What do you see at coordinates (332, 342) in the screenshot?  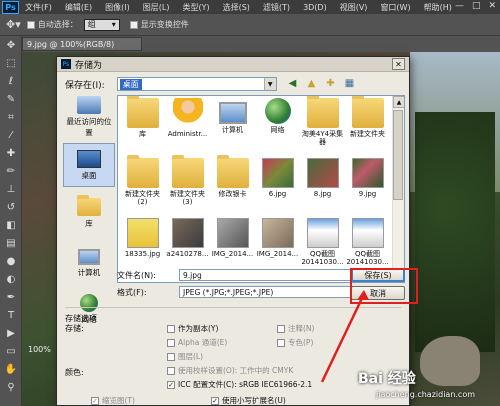 I see `spot-colors-option: 专色(P)` at bounding box center [332, 342].